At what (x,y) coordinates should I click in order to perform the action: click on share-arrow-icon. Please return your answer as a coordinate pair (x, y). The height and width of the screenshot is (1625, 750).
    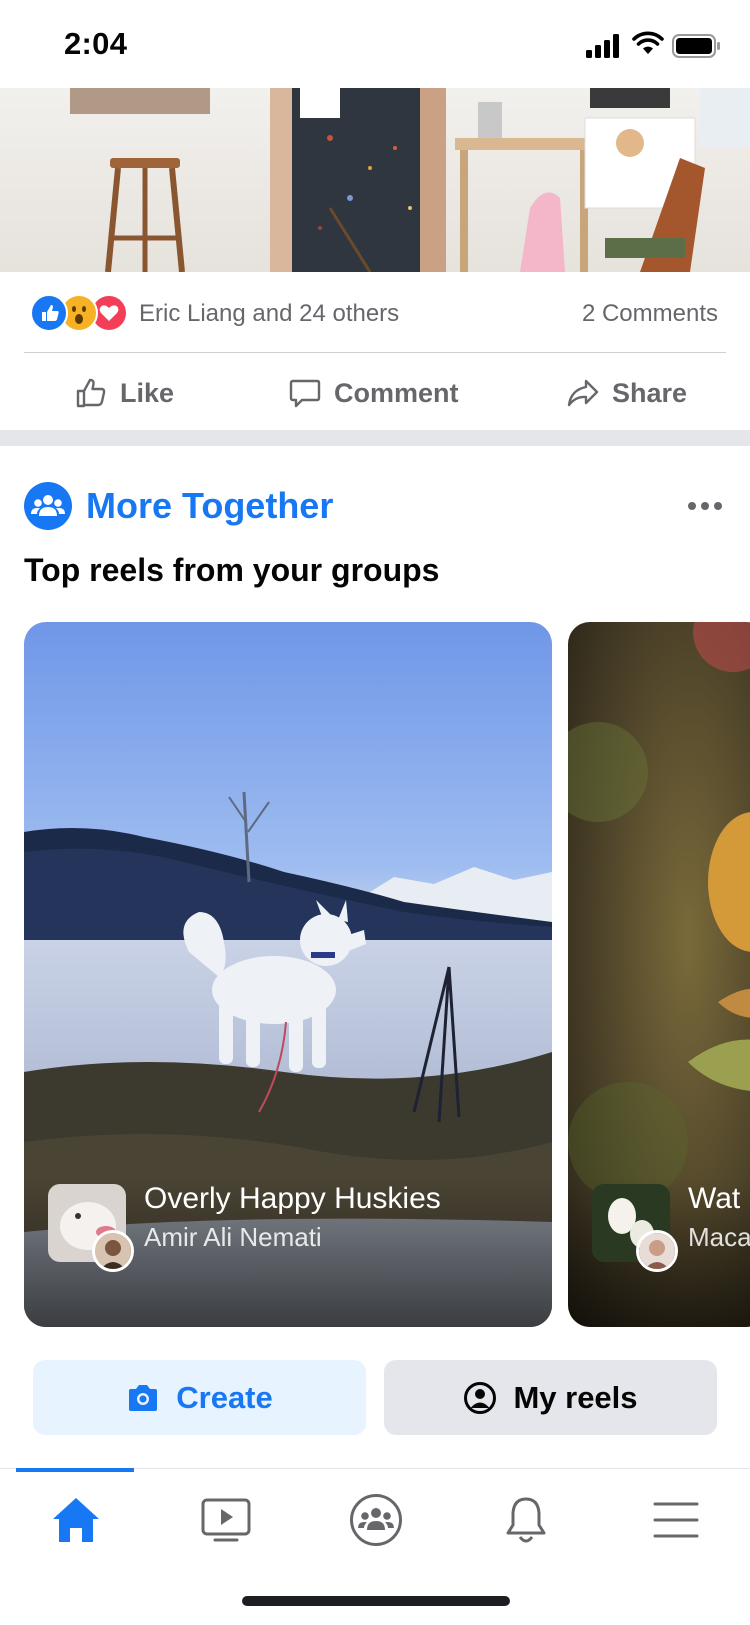
    Looking at the image, I should click on (583, 393).